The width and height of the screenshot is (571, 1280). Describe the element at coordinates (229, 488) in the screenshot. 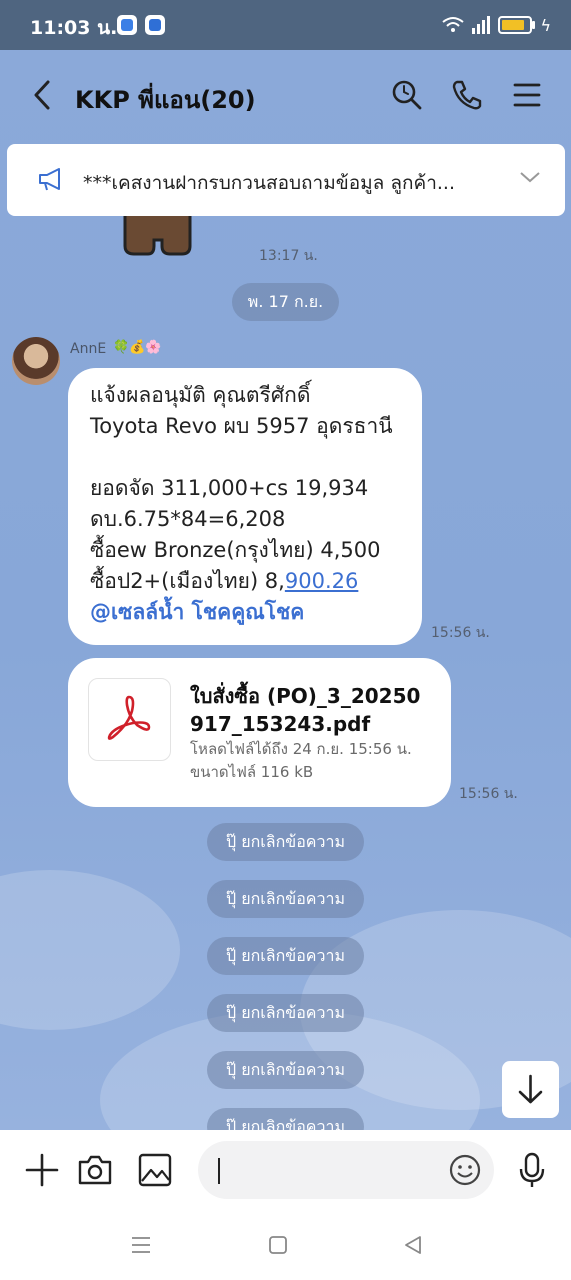

I see `message-line: ยอดจัด 311,000+cs 19,934` at that location.